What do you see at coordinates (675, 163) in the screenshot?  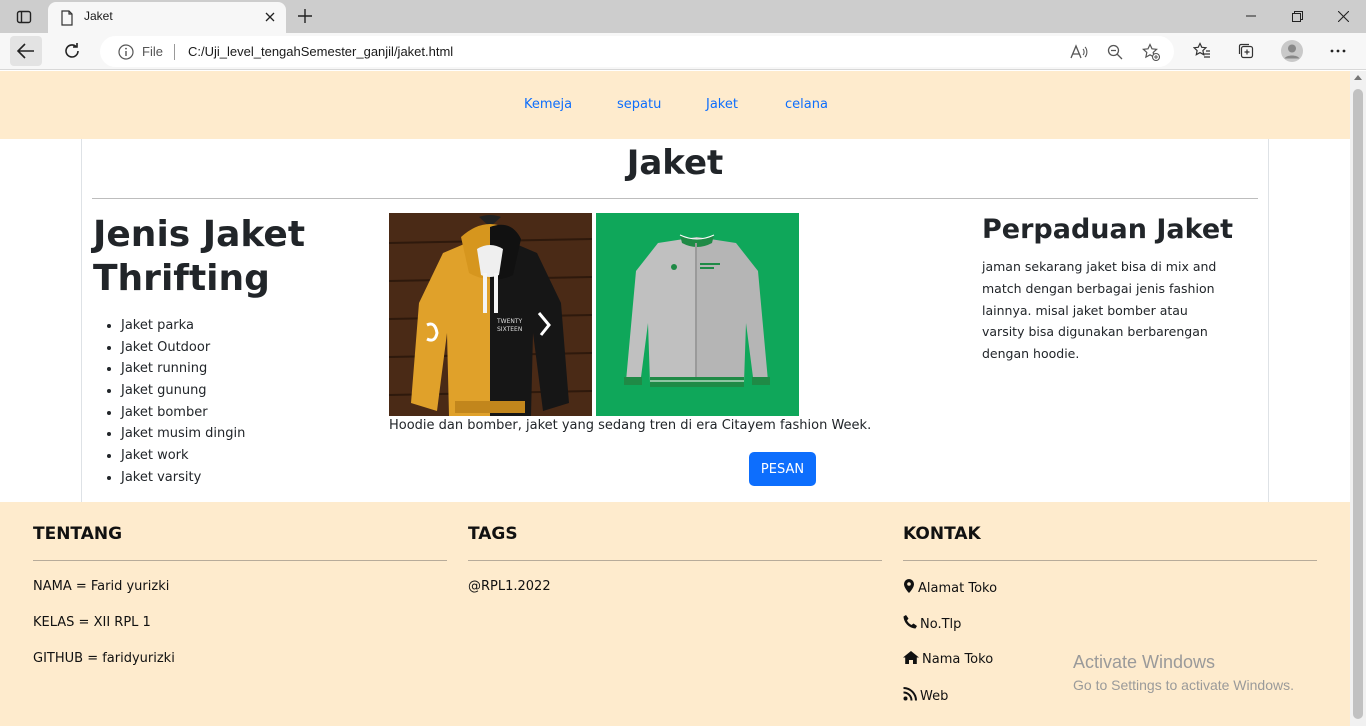 I see `page-title: Jaket` at bounding box center [675, 163].